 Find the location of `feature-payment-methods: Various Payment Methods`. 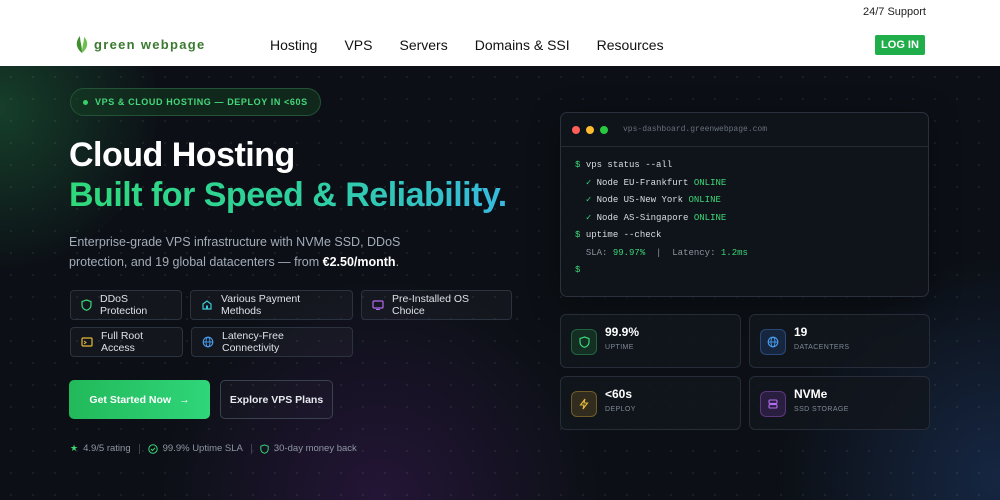

feature-payment-methods: Various Payment Methods is located at coordinates (271, 305).